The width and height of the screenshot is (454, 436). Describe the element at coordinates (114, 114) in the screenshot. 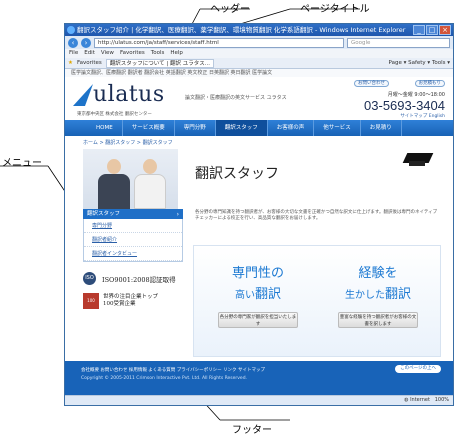

I see `company-info: 東京都中央区 株式会社 翻訳センター` at that location.